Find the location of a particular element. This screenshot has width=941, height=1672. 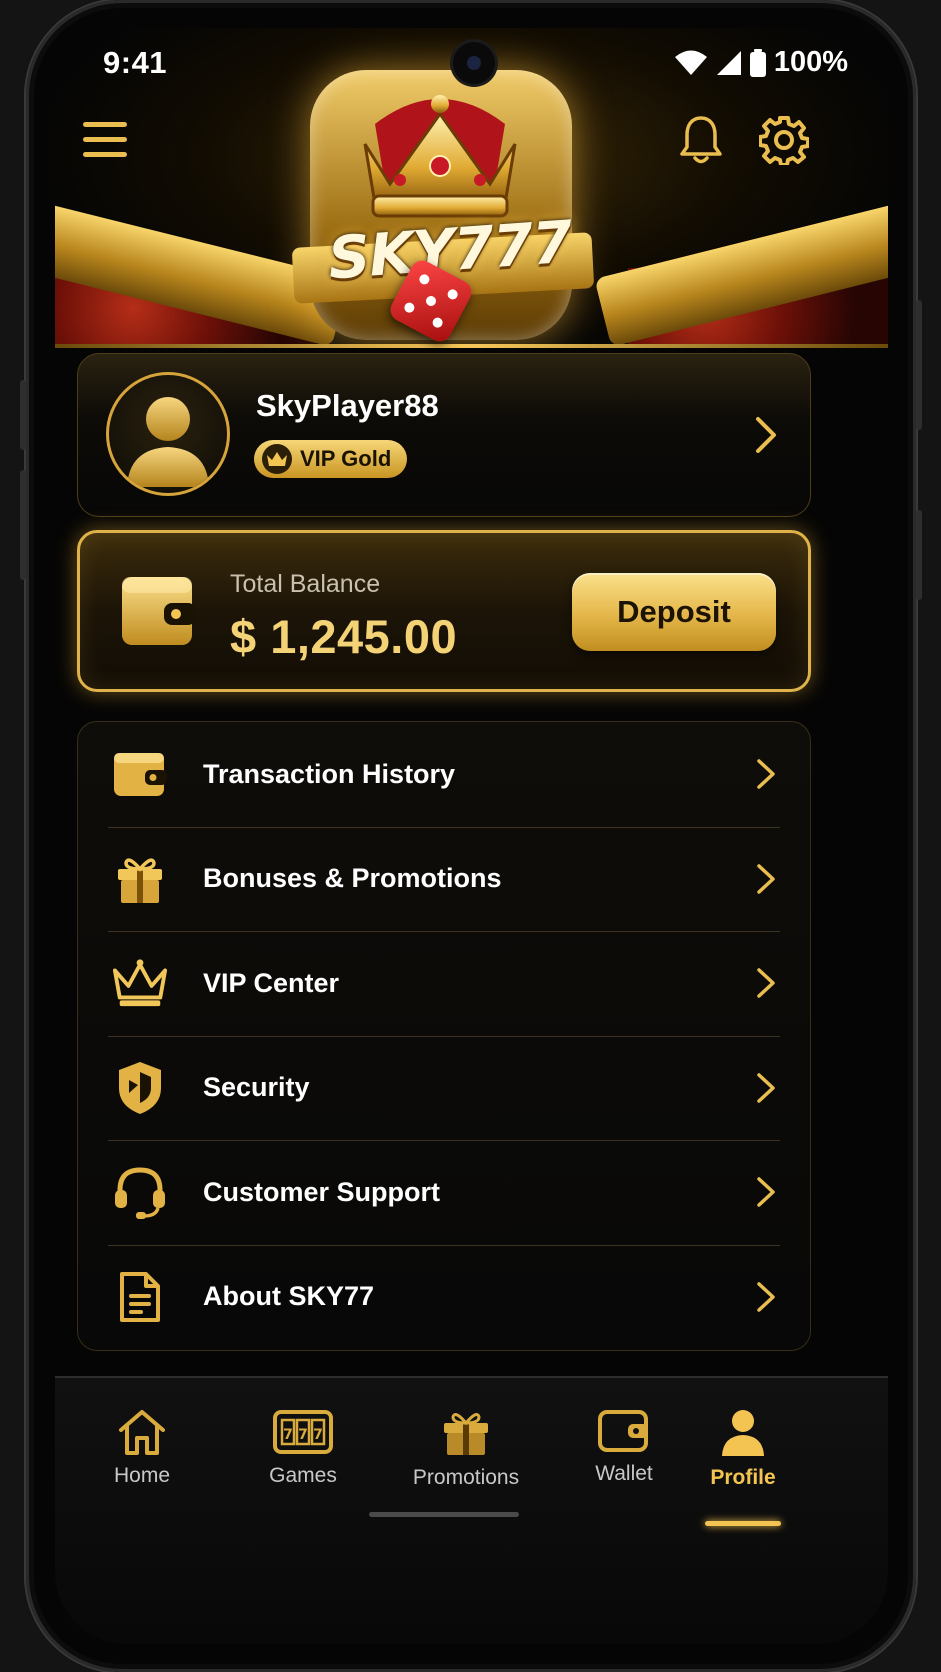

user-avatar-icon is located at coordinates (168, 442).